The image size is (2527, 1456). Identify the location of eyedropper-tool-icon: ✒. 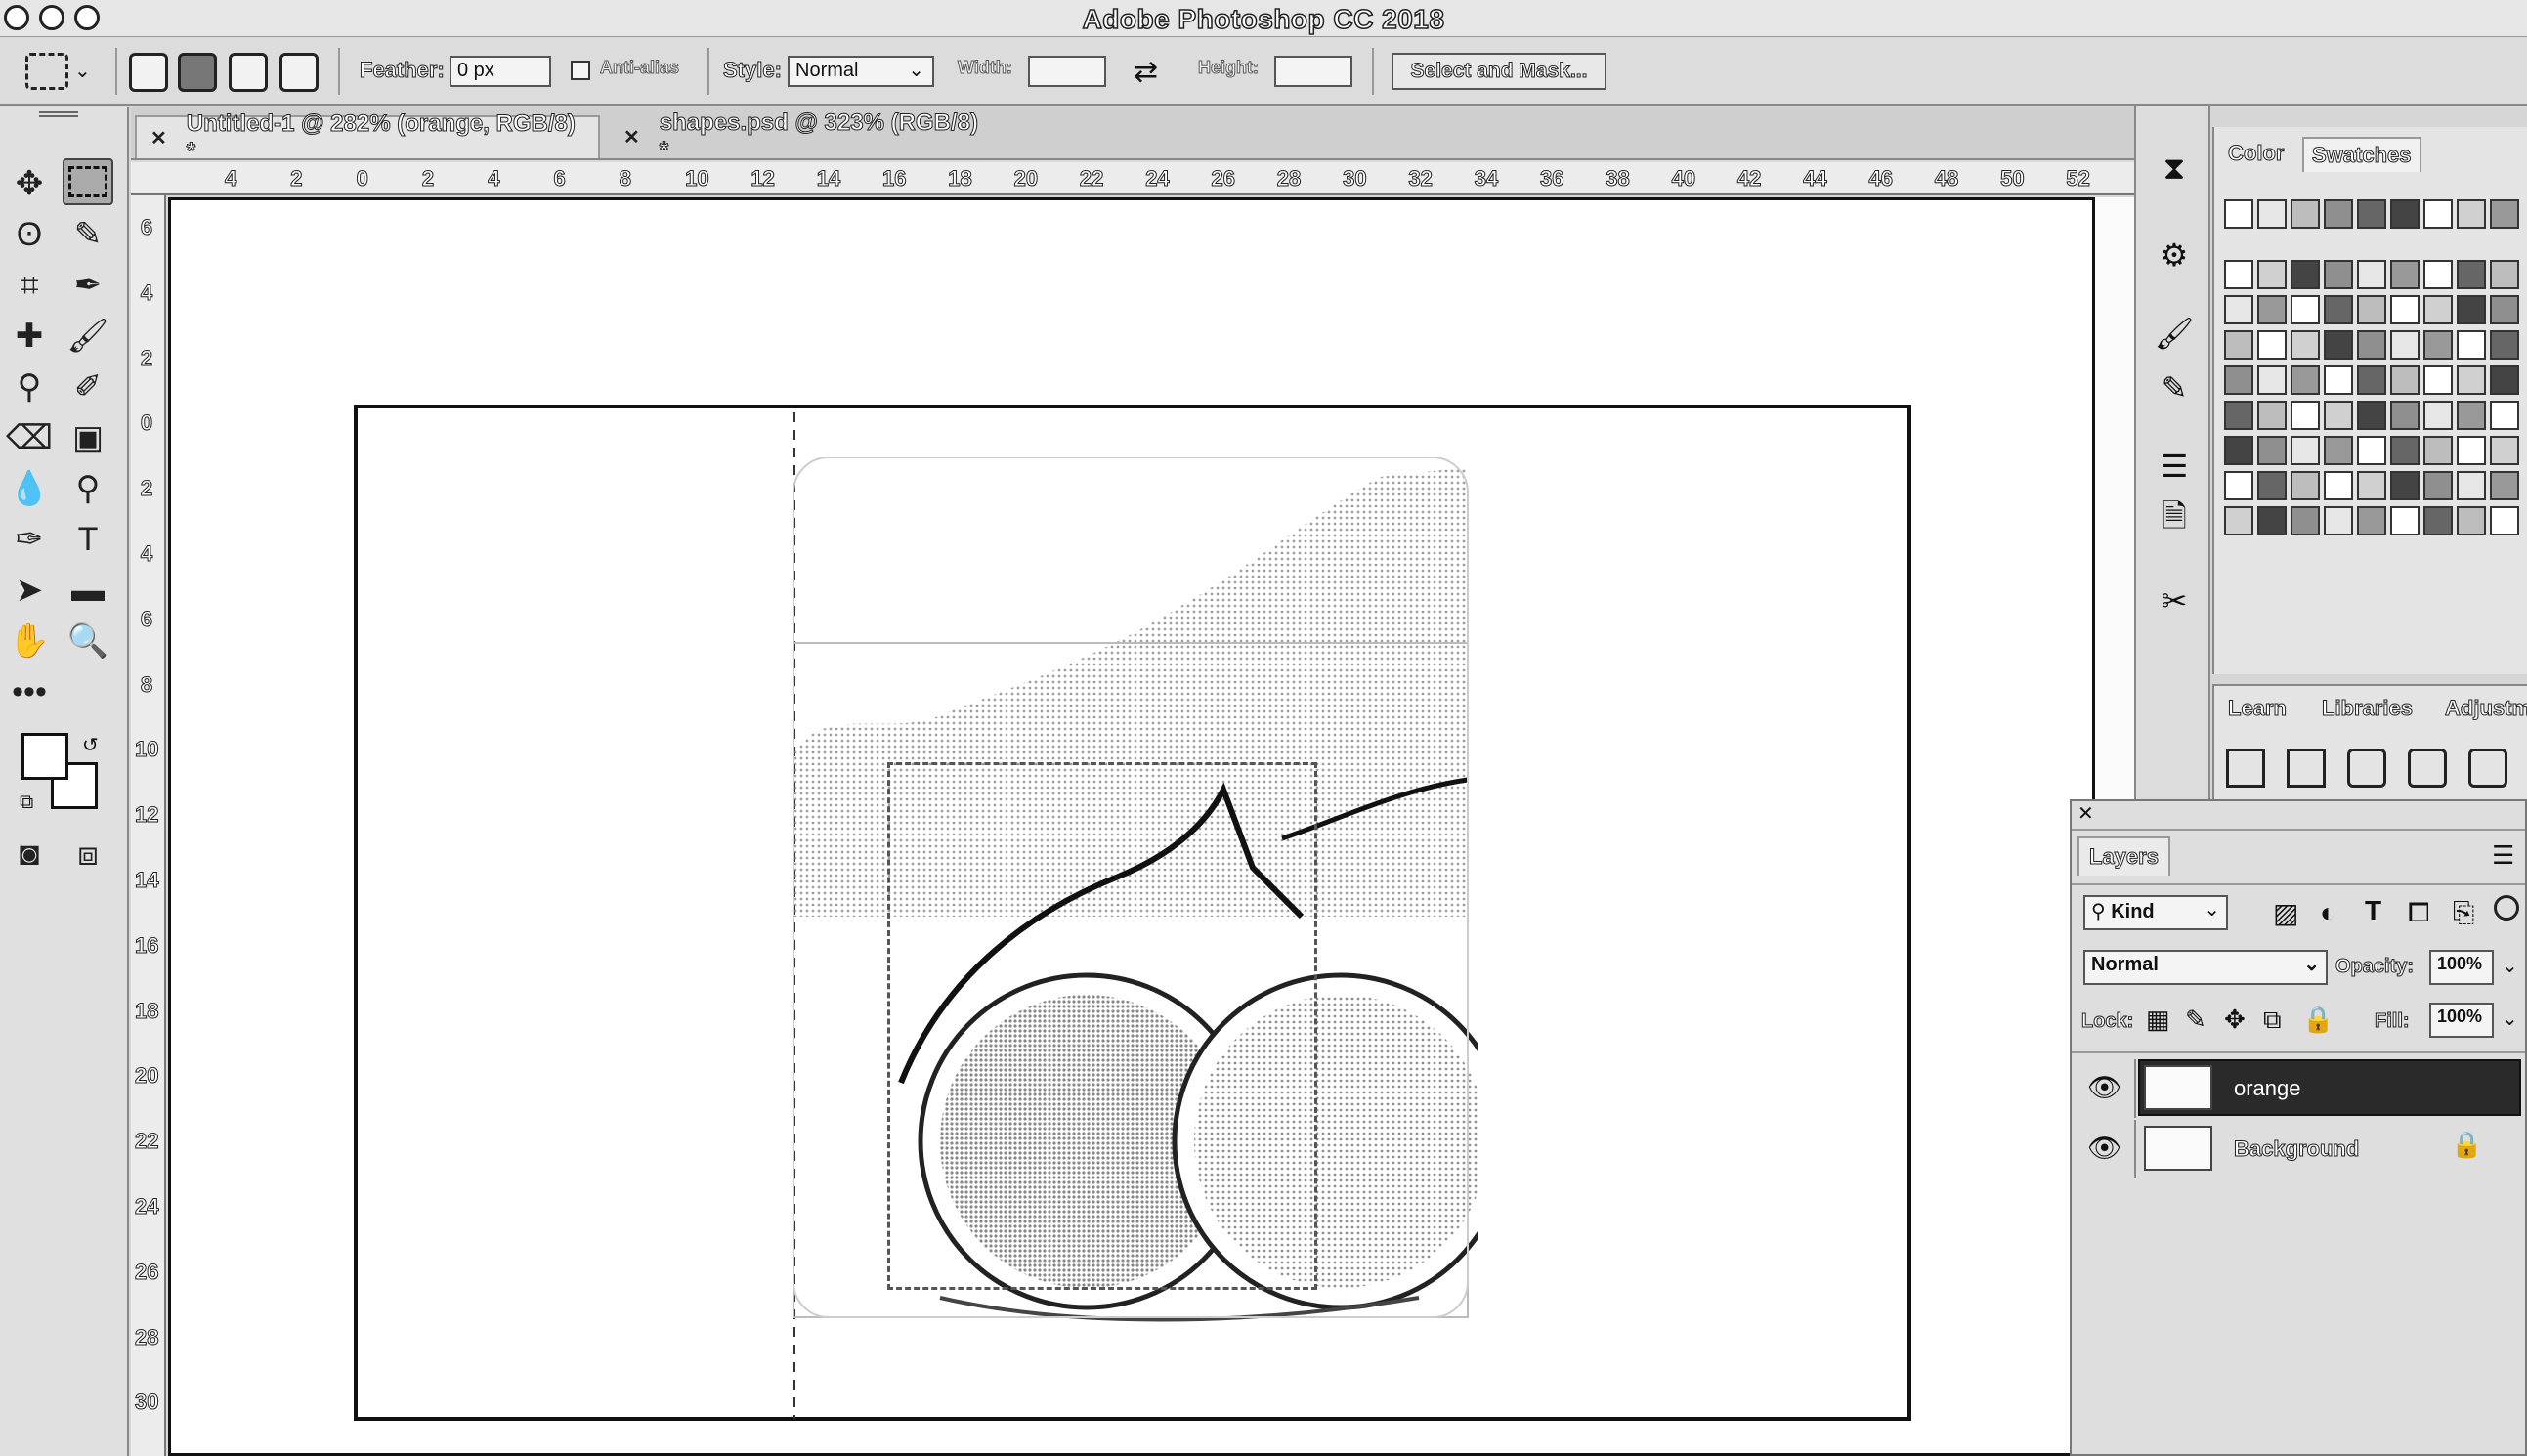
(88, 285).